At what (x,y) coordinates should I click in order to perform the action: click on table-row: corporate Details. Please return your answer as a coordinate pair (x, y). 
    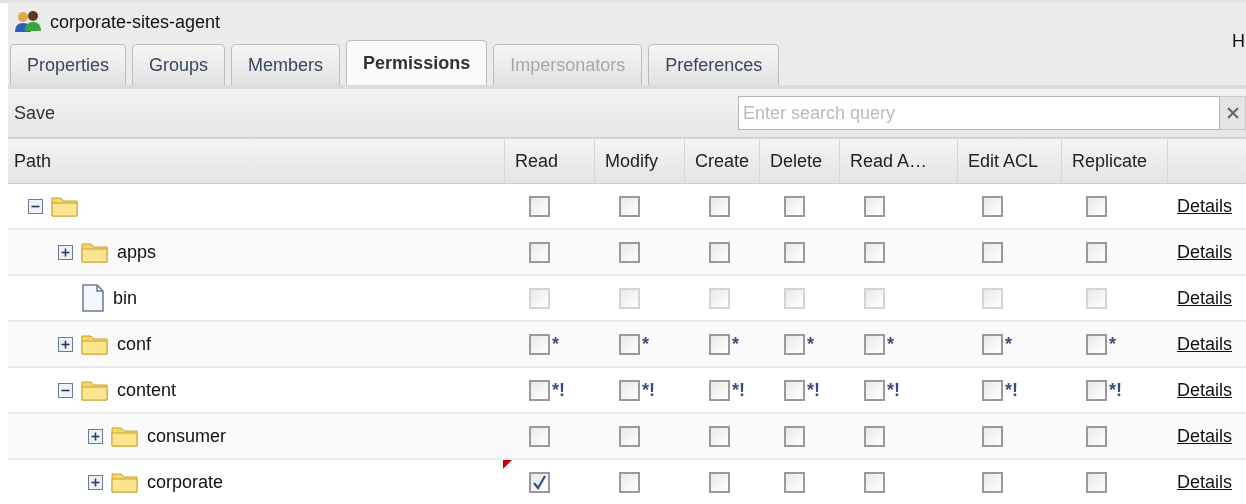
    Looking at the image, I should click on (627, 482).